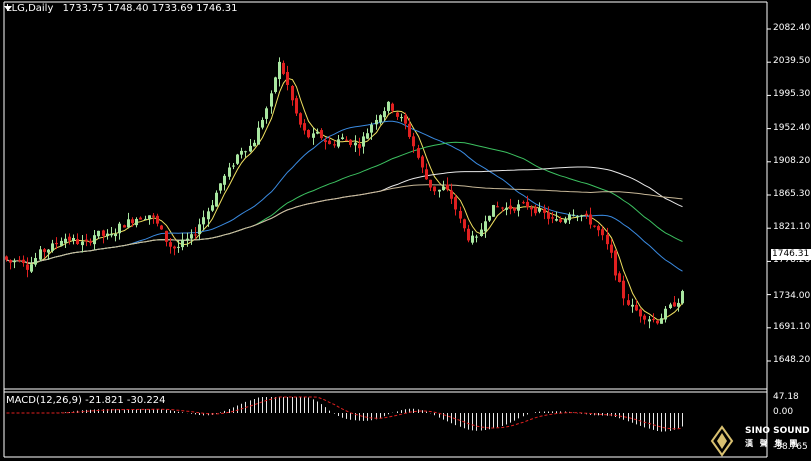 The height and width of the screenshot is (461, 811). I want to click on current-price-marker: 1746.31, so click(791, 254).